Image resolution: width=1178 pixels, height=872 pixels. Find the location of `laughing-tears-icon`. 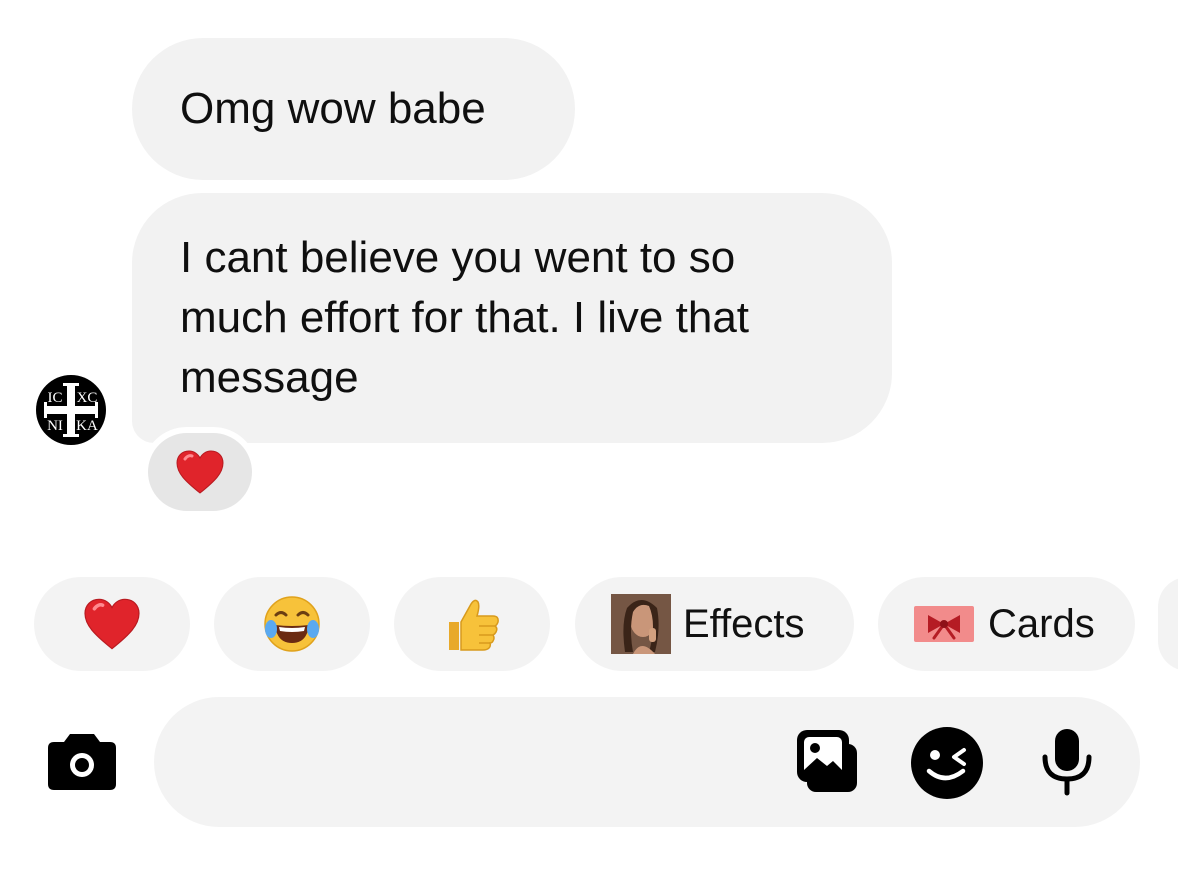

laughing-tears-icon is located at coordinates (292, 624).